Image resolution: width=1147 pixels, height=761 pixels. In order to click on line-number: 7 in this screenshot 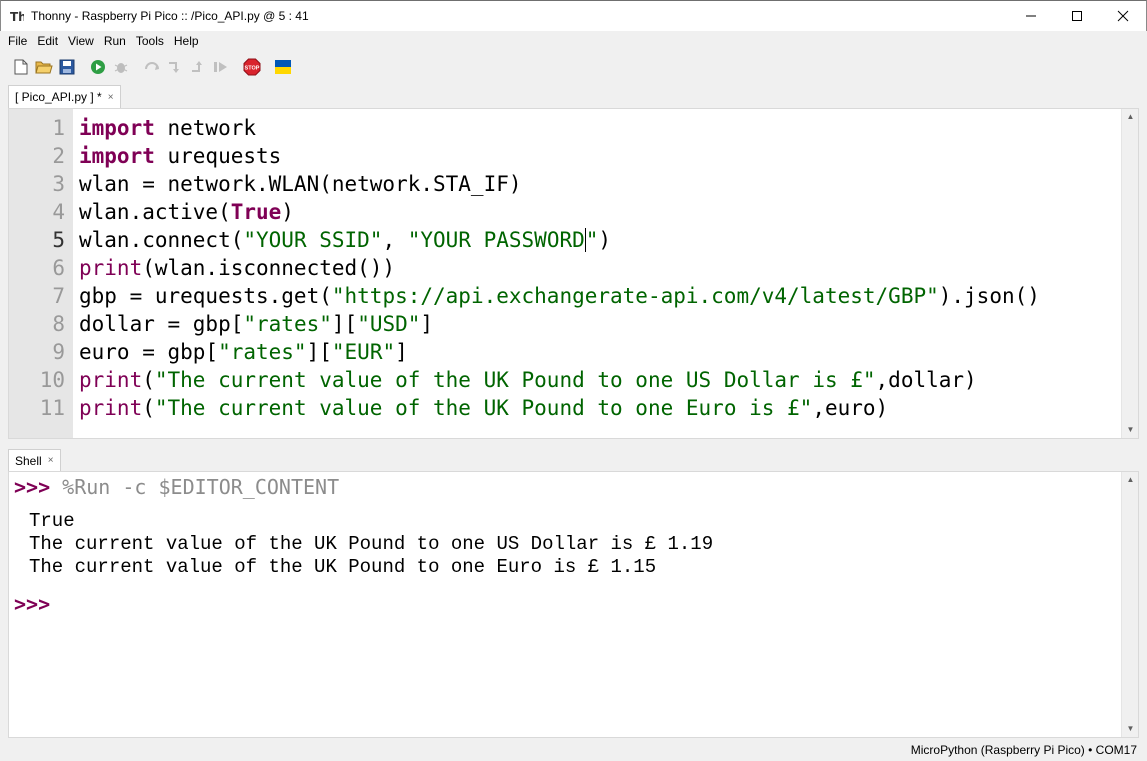, I will do `click(58, 296)`.